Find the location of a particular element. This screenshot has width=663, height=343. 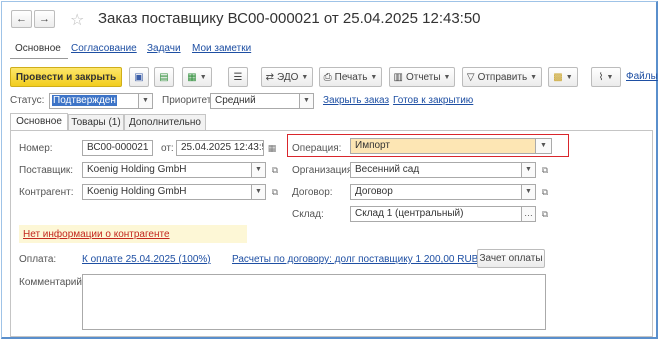

forward-button: → is located at coordinates (44, 19).